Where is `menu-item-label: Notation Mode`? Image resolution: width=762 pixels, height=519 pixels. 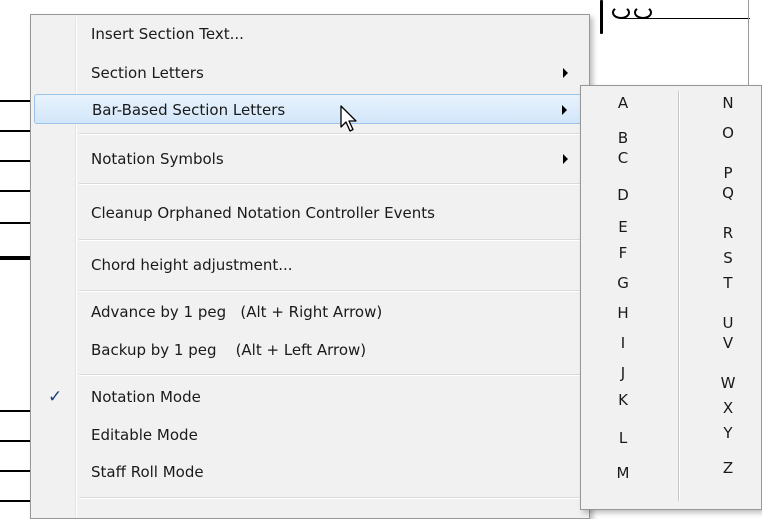
menu-item-label: Notation Mode is located at coordinates (146, 397).